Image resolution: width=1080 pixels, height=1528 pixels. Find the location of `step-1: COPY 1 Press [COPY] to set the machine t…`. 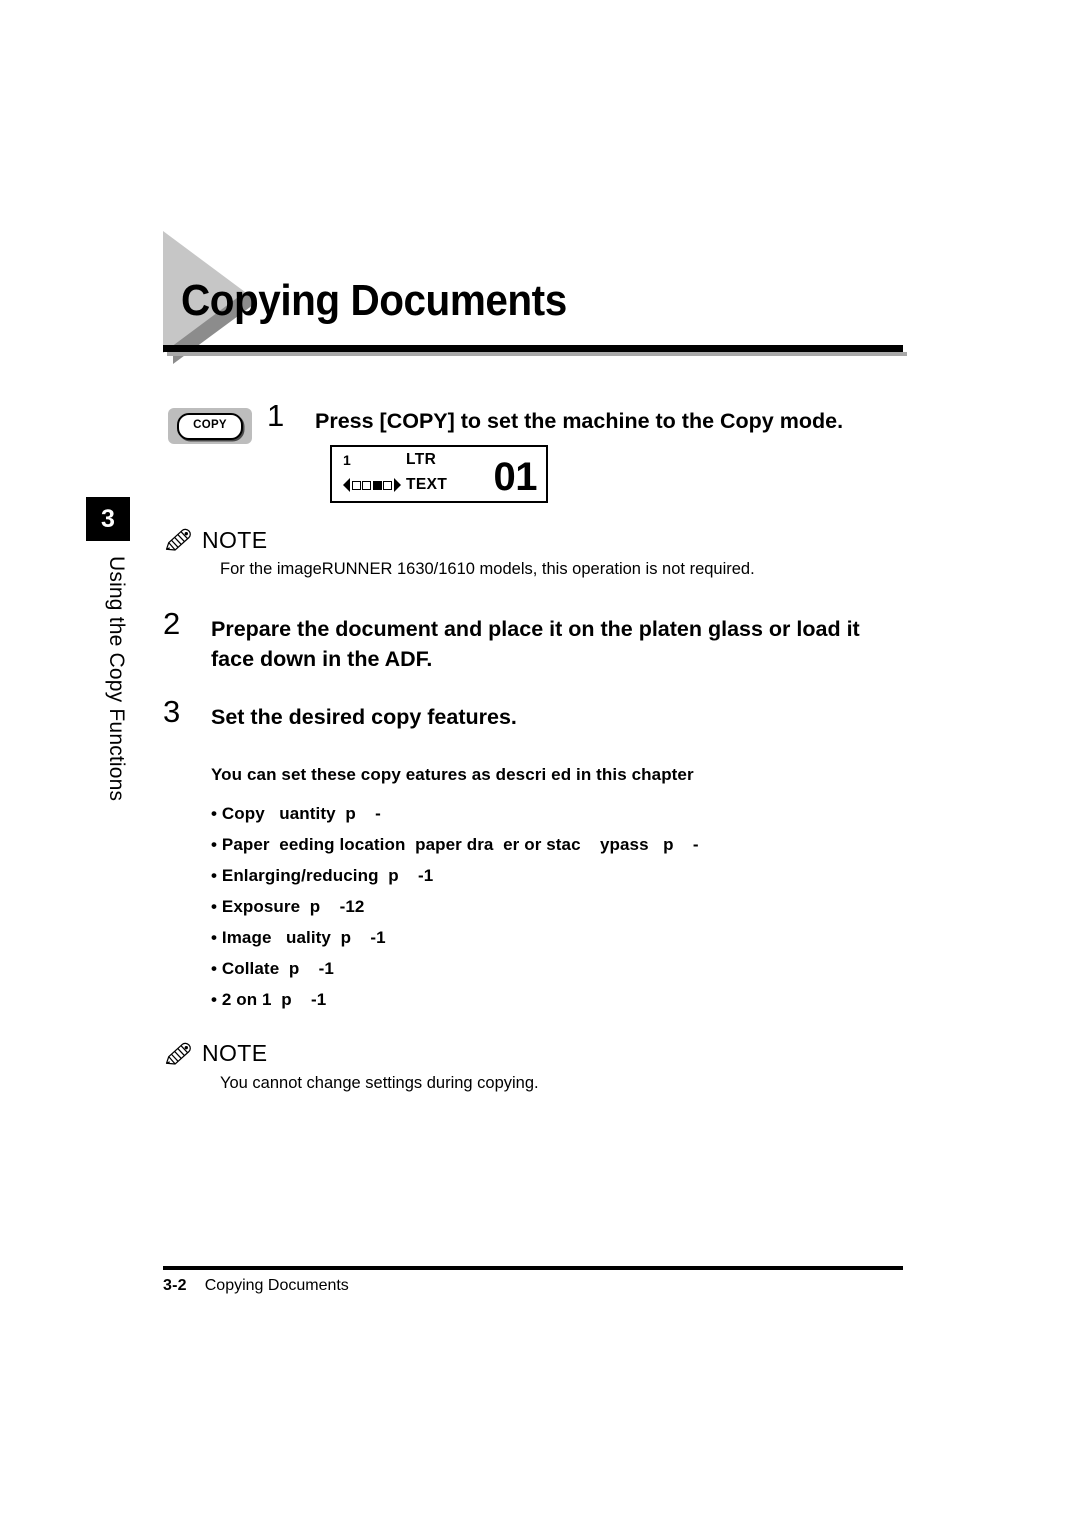

step-1: COPY 1 Press [COPY] to set the machine t… is located at coordinates (535, 459).